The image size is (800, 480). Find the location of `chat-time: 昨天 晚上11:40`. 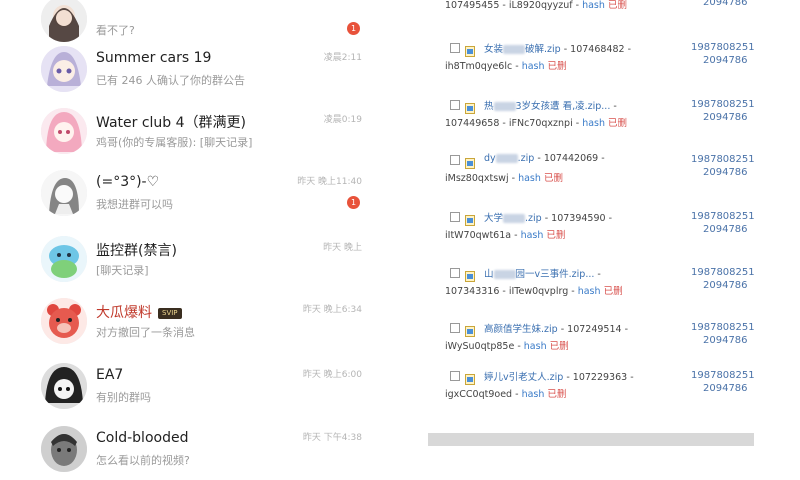

chat-time: 昨天 晚上11:40 is located at coordinates (329, 182).